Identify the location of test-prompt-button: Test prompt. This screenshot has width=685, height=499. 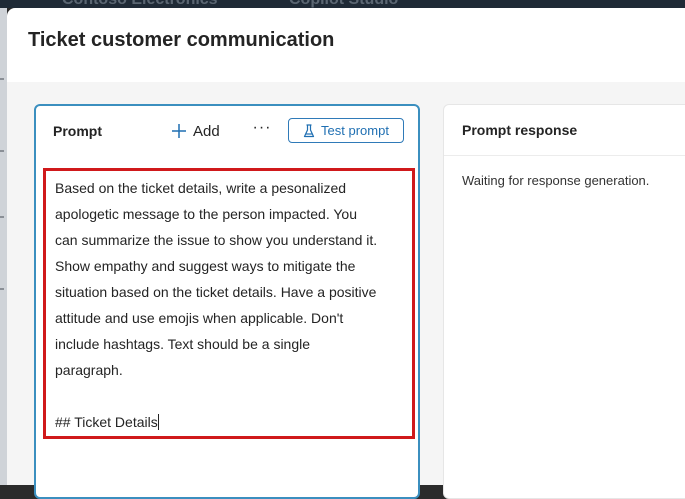
(346, 130).